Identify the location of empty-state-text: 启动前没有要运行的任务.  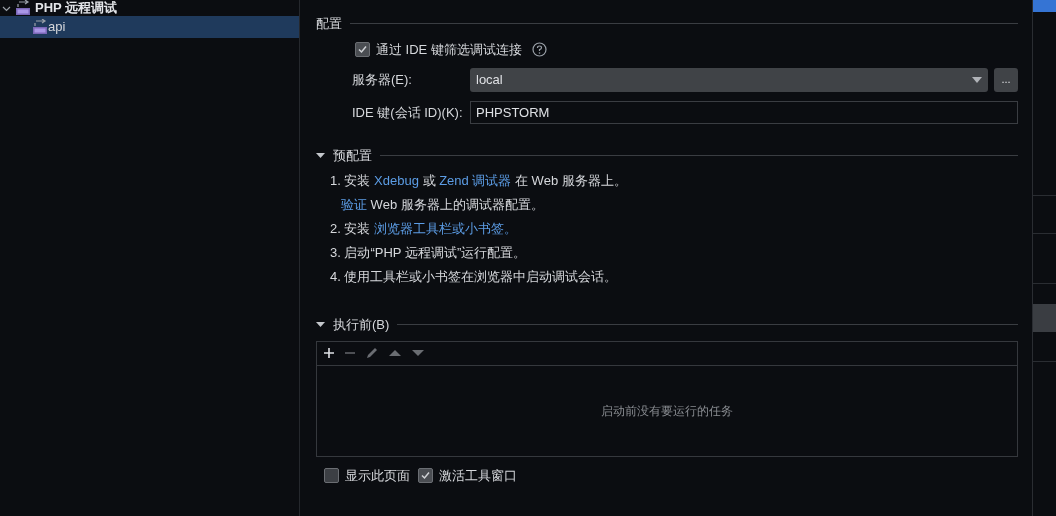
(667, 411).